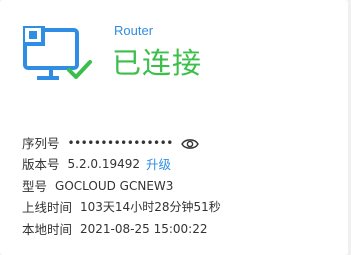 The image size is (351, 255). What do you see at coordinates (158, 164) in the screenshot?
I see `upgrade-link: 升级` at bounding box center [158, 164].